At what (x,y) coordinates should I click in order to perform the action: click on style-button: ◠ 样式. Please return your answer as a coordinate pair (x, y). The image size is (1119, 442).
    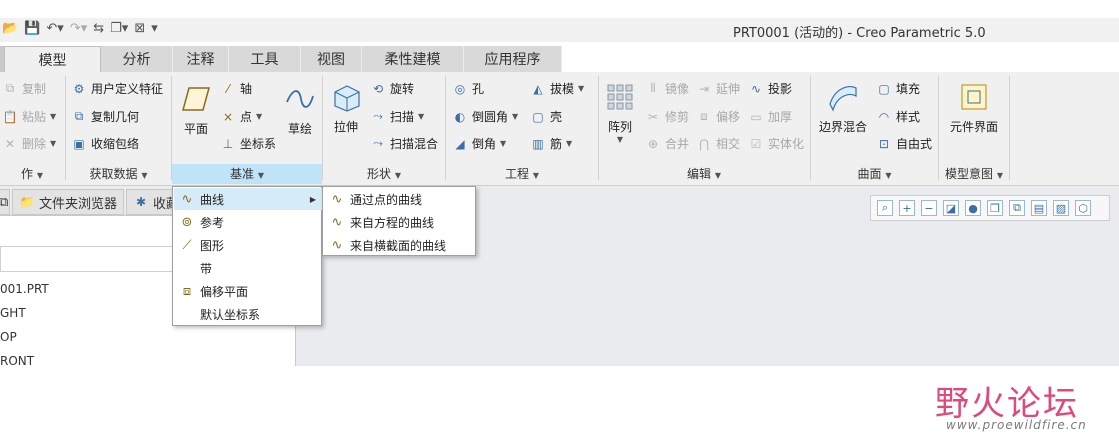
    Looking at the image, I should click on (898, 116).